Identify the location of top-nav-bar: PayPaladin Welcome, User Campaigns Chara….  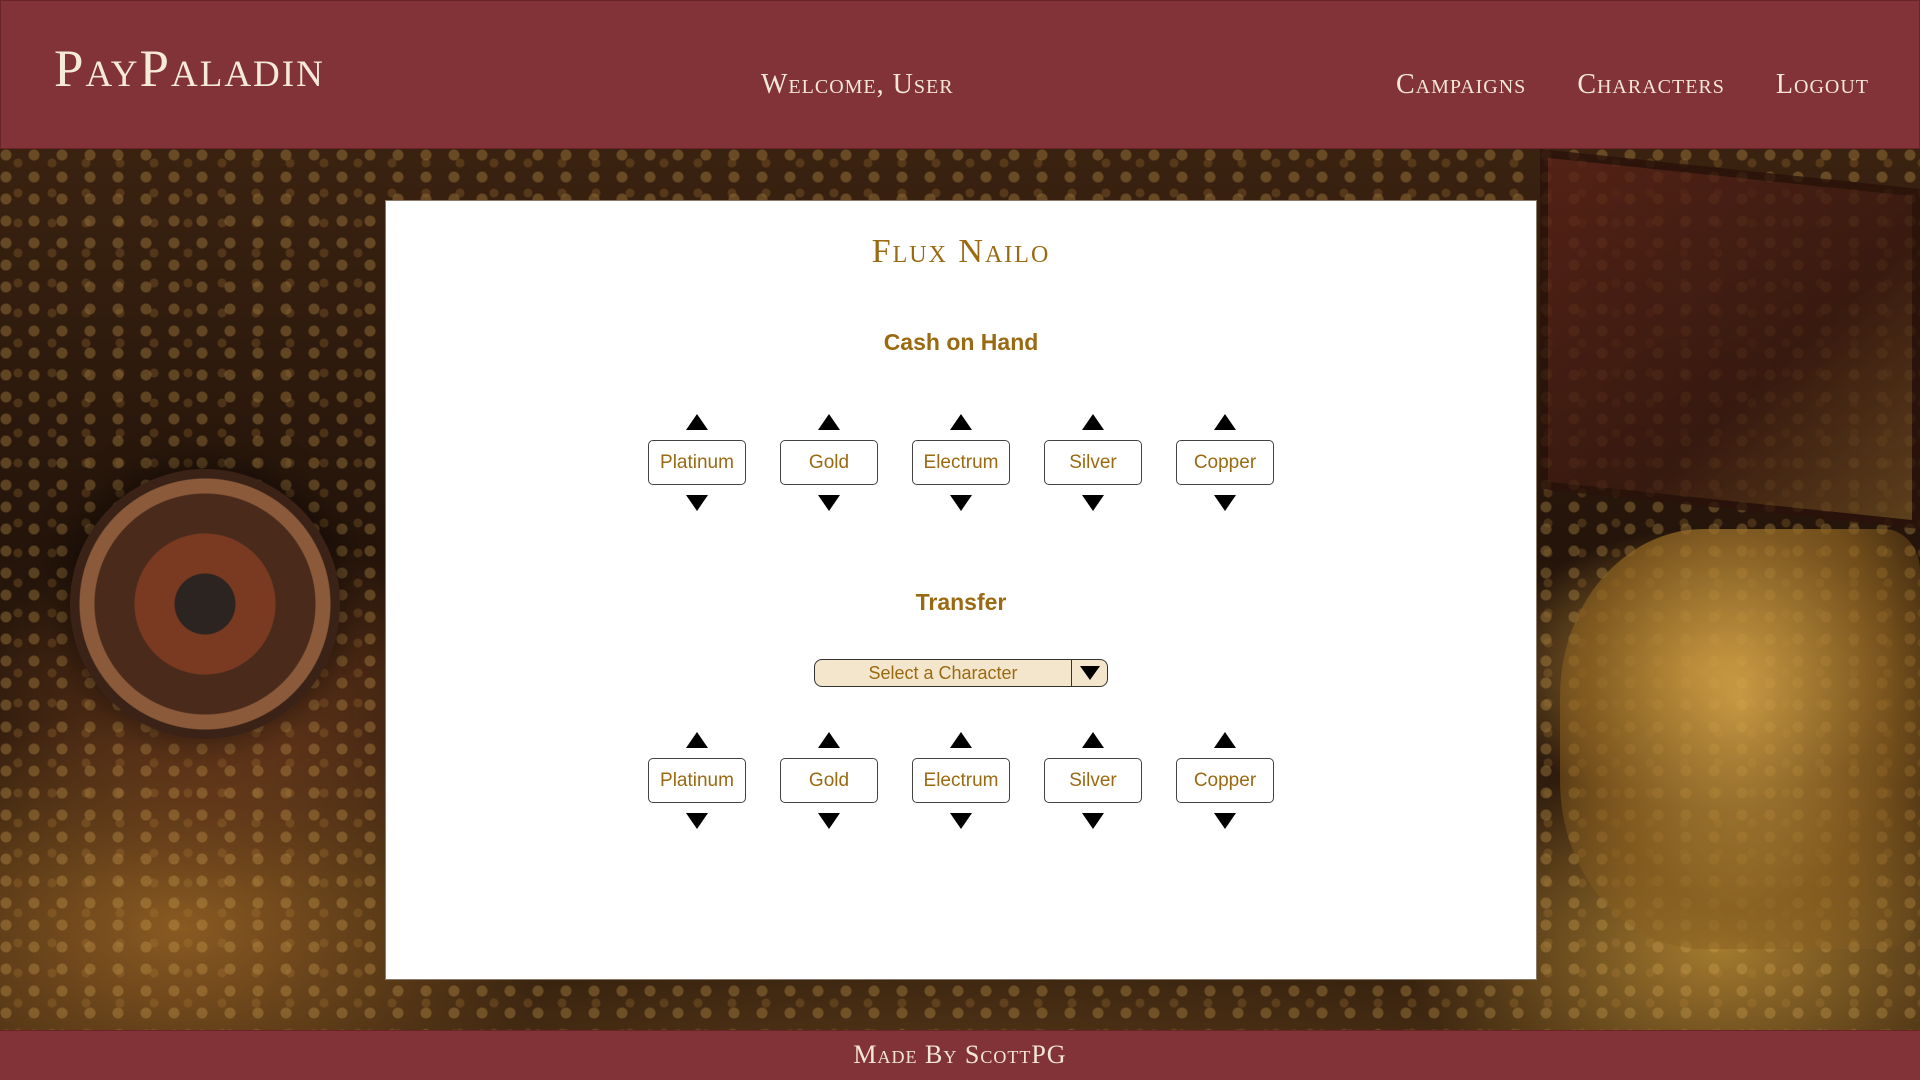
(960, 74).